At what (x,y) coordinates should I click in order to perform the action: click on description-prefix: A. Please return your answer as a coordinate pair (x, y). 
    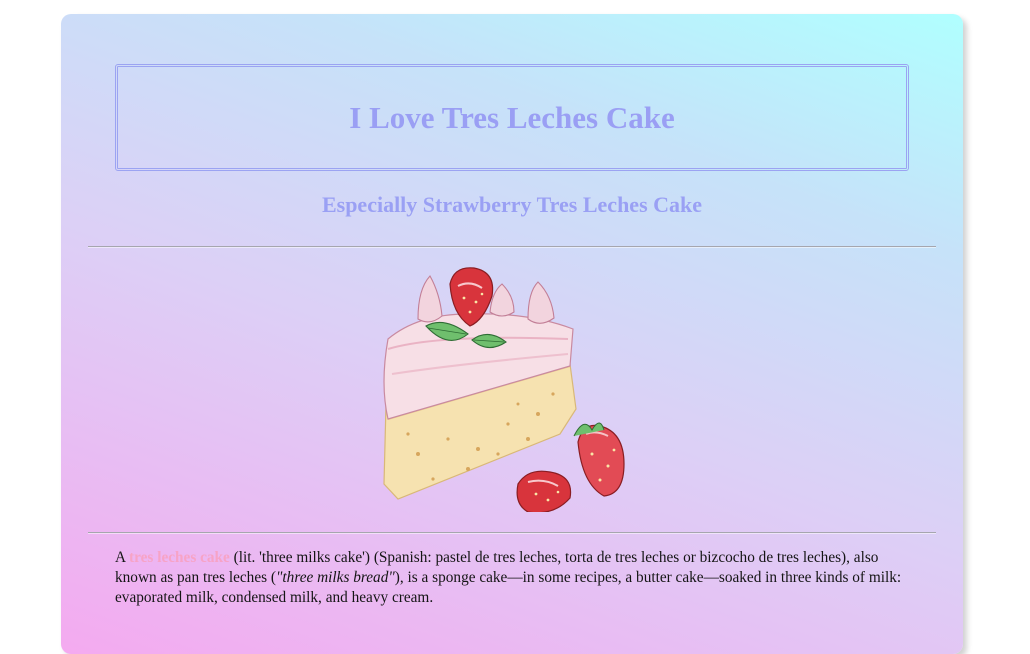
    Looking at the image, I should click on (120, 557).